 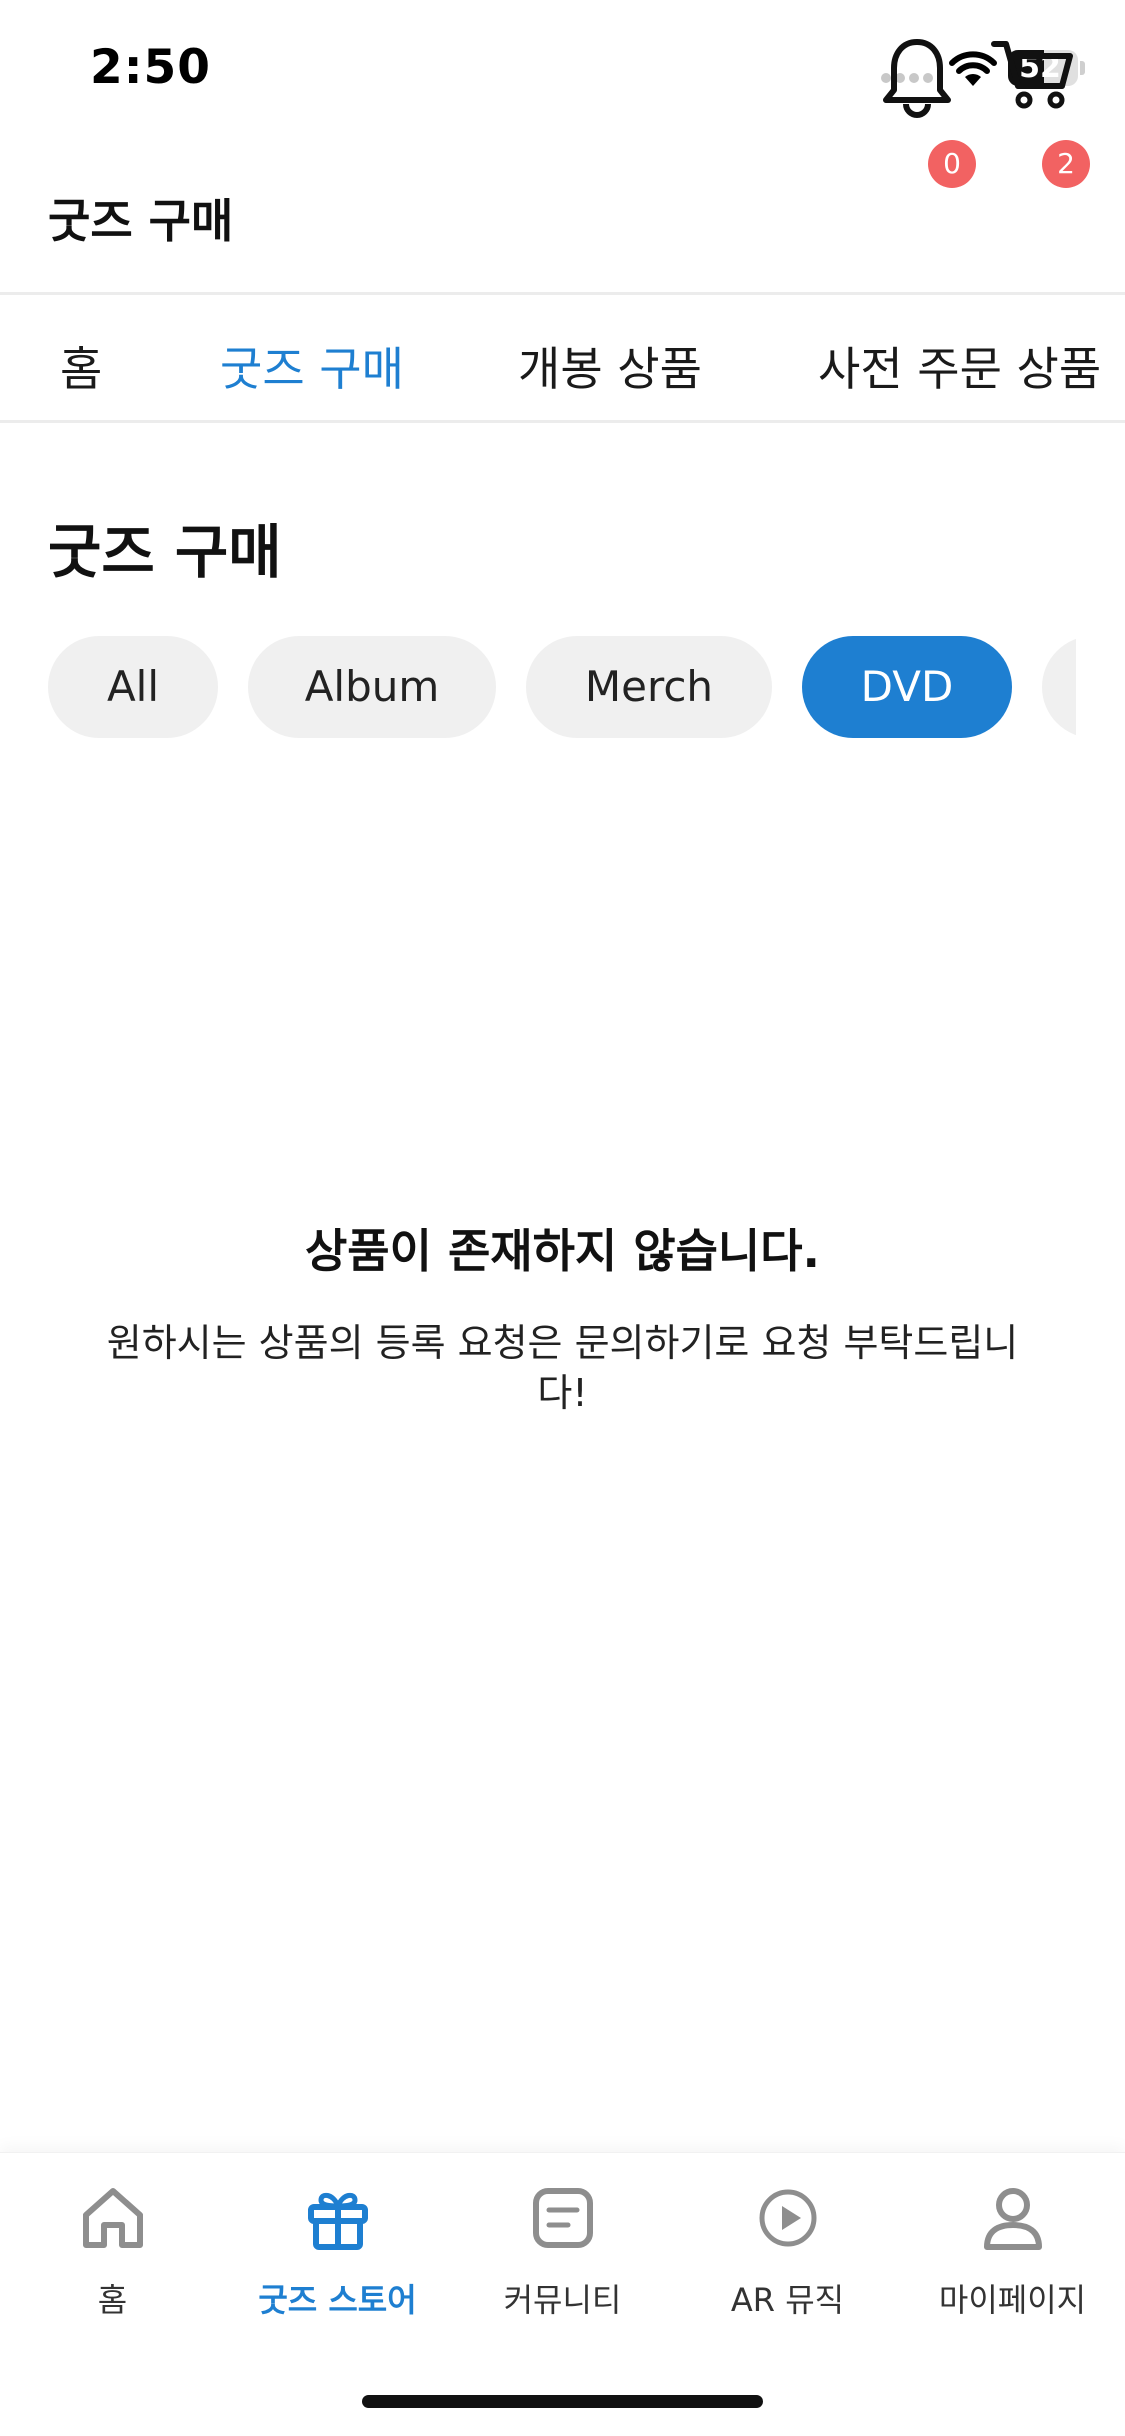 What do you see at coordinates (610, 366) in the screenshot?
I see `tab-opened-items: 개봉 상품` at bounding box center [610, 366].